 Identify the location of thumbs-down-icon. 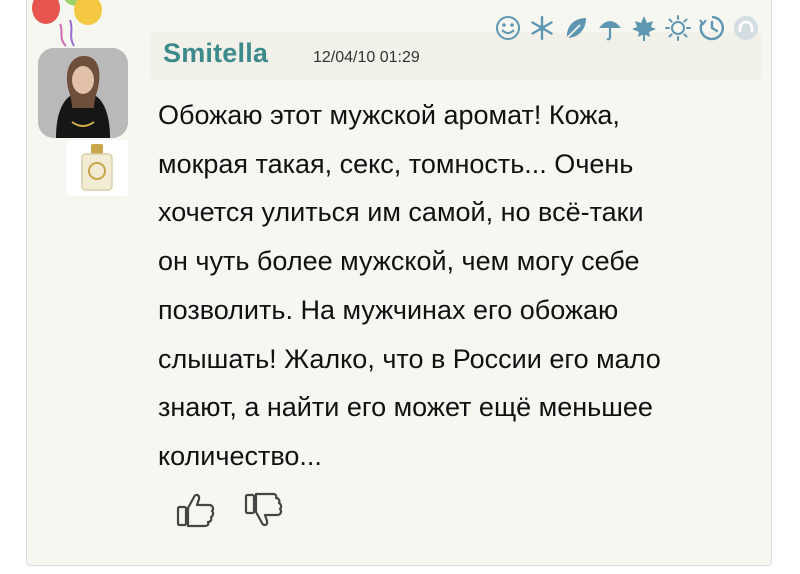
(263, 509).